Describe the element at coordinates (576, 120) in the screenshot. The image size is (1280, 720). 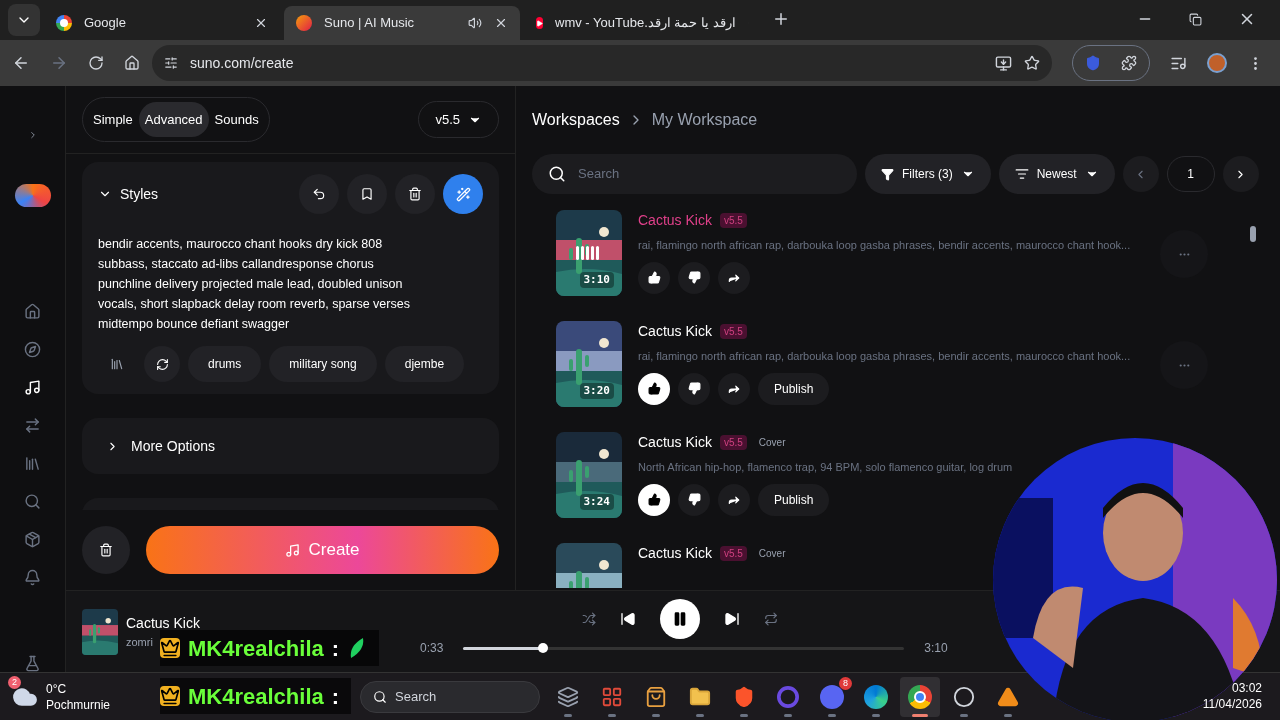
I see `breadcrumb-link: Workspaces` at that location.